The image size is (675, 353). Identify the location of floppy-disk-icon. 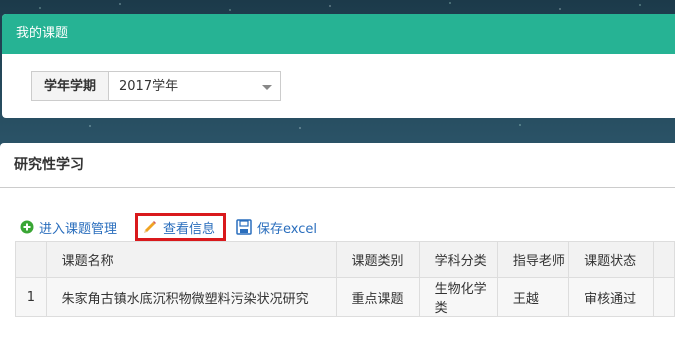
(244, 227).